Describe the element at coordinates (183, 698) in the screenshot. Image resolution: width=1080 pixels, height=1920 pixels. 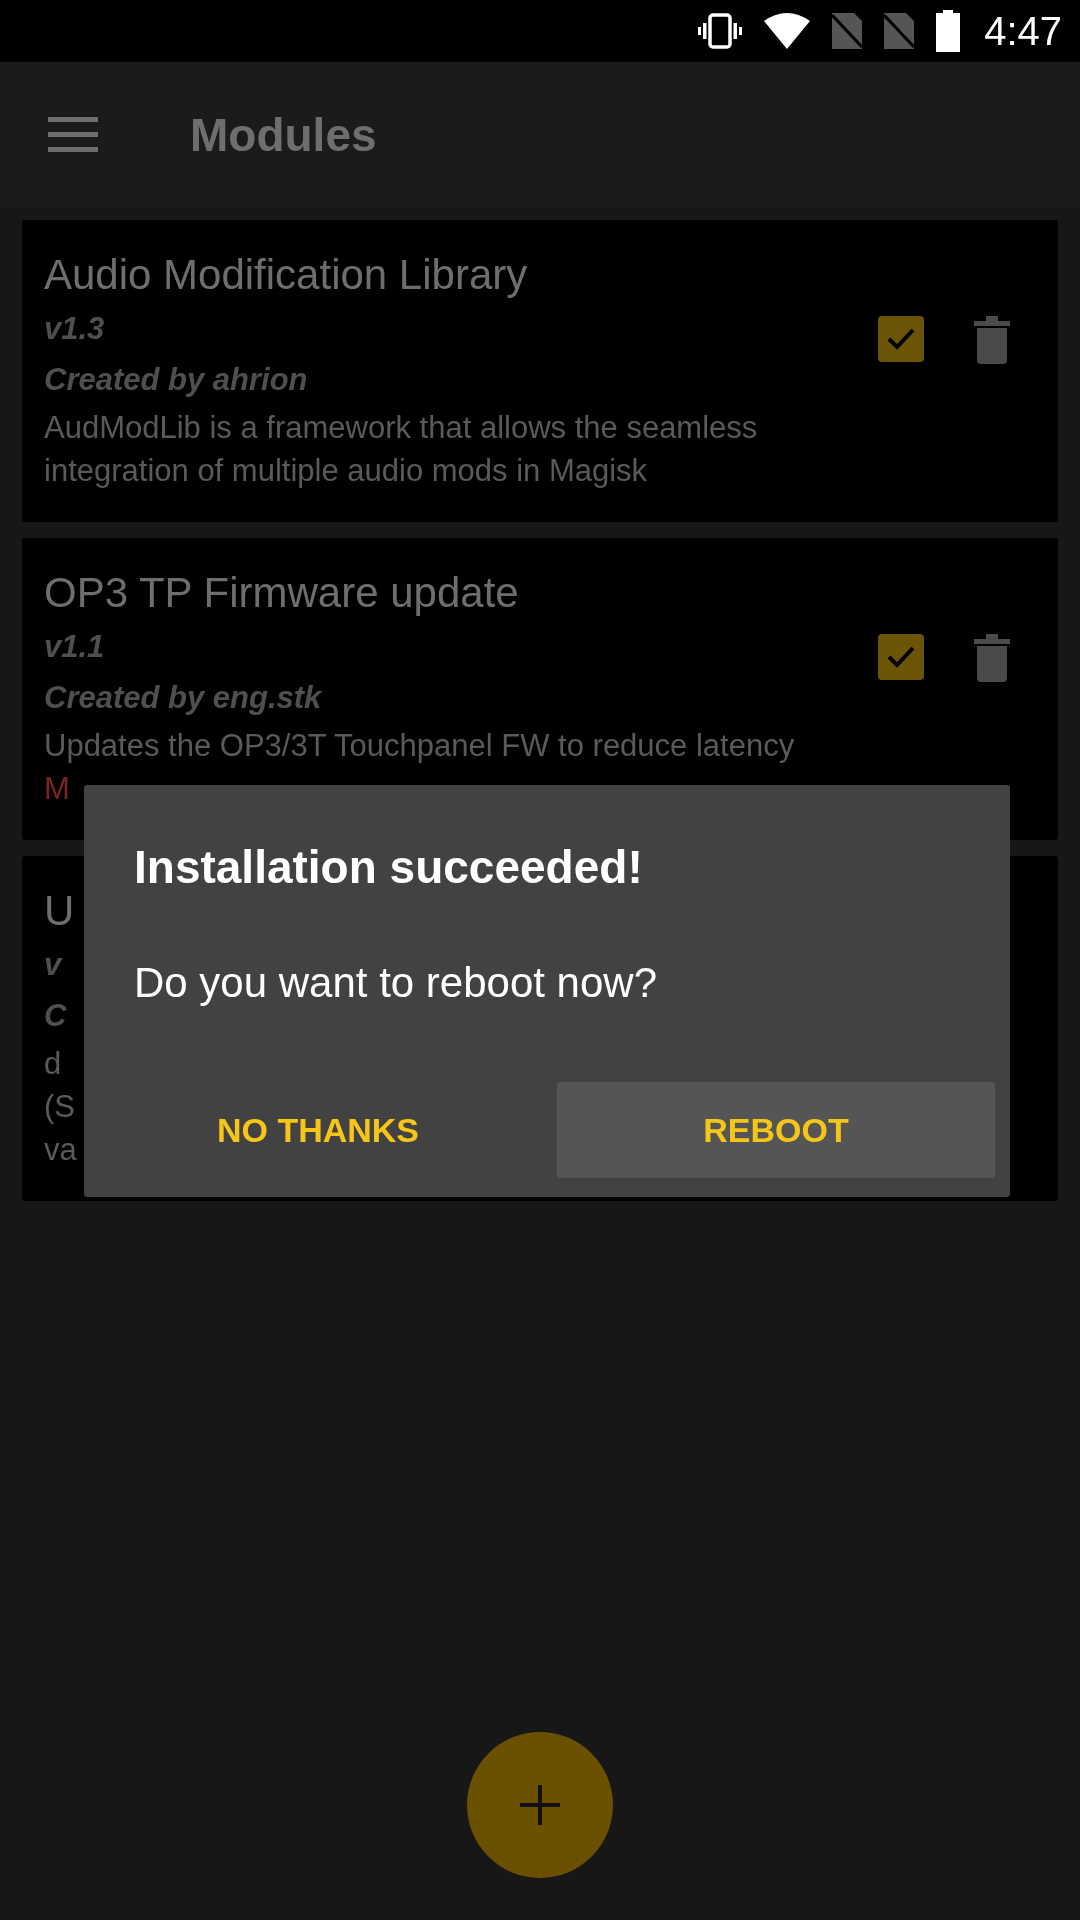
I see `module-author: Created by eng.stk` at that location.